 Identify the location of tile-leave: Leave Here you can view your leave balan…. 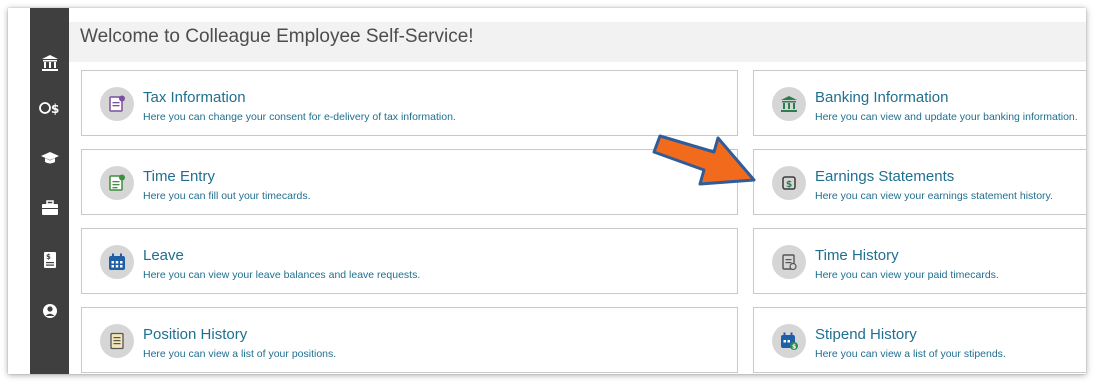
(409, 261).